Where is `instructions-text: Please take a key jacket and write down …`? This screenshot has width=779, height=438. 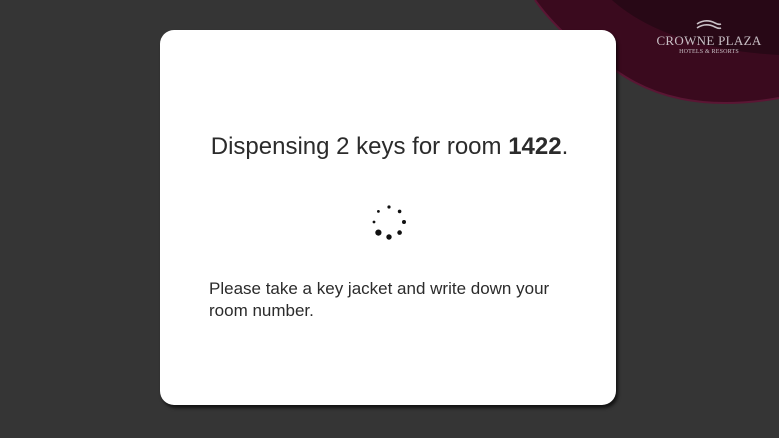 instructions-text: Please take a key jacket and write down … is located at coordinates (379, 299).